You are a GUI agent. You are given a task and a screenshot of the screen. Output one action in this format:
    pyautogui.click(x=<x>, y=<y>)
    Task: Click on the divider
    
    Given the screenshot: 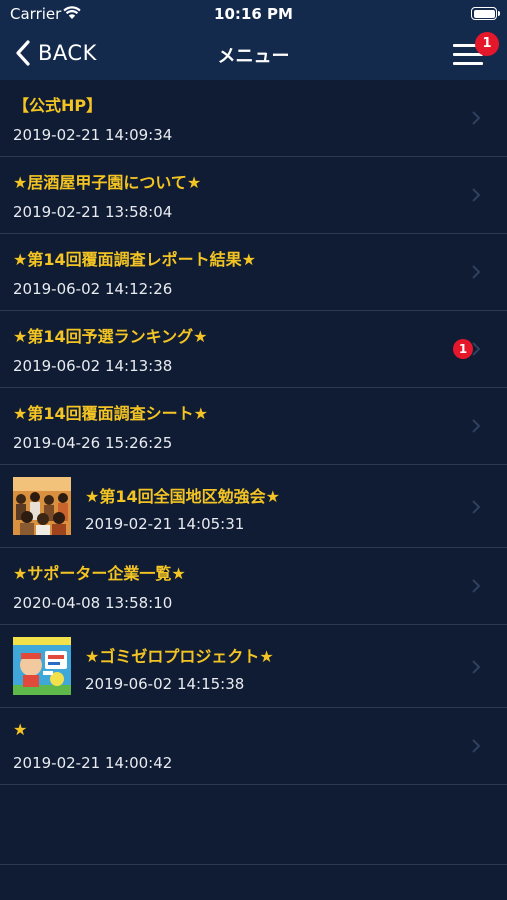 What is the action you would take?
    pyautogui.click(x=253, y=864)
    